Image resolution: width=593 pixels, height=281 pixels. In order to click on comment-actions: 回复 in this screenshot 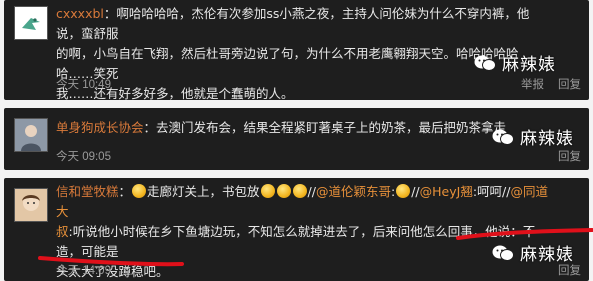, I will do `click(569, 156)`.